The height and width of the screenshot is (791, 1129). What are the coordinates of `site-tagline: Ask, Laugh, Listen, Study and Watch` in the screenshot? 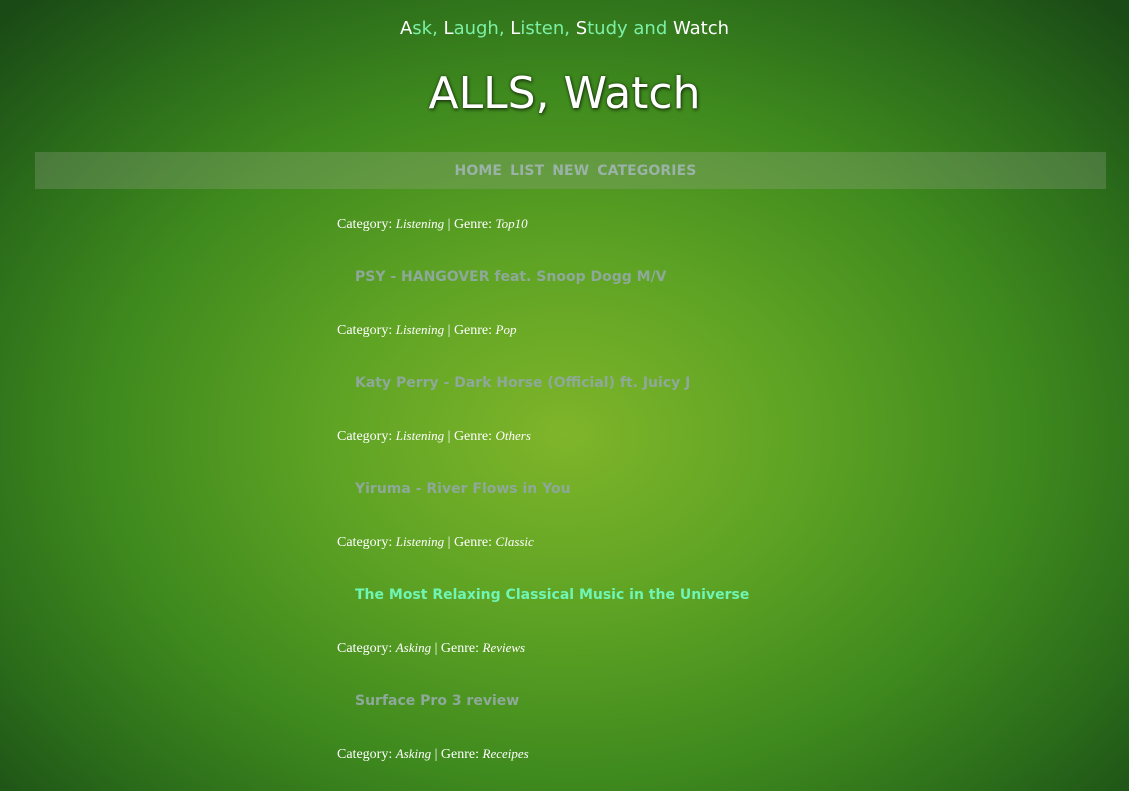 It's located at (564, 29).